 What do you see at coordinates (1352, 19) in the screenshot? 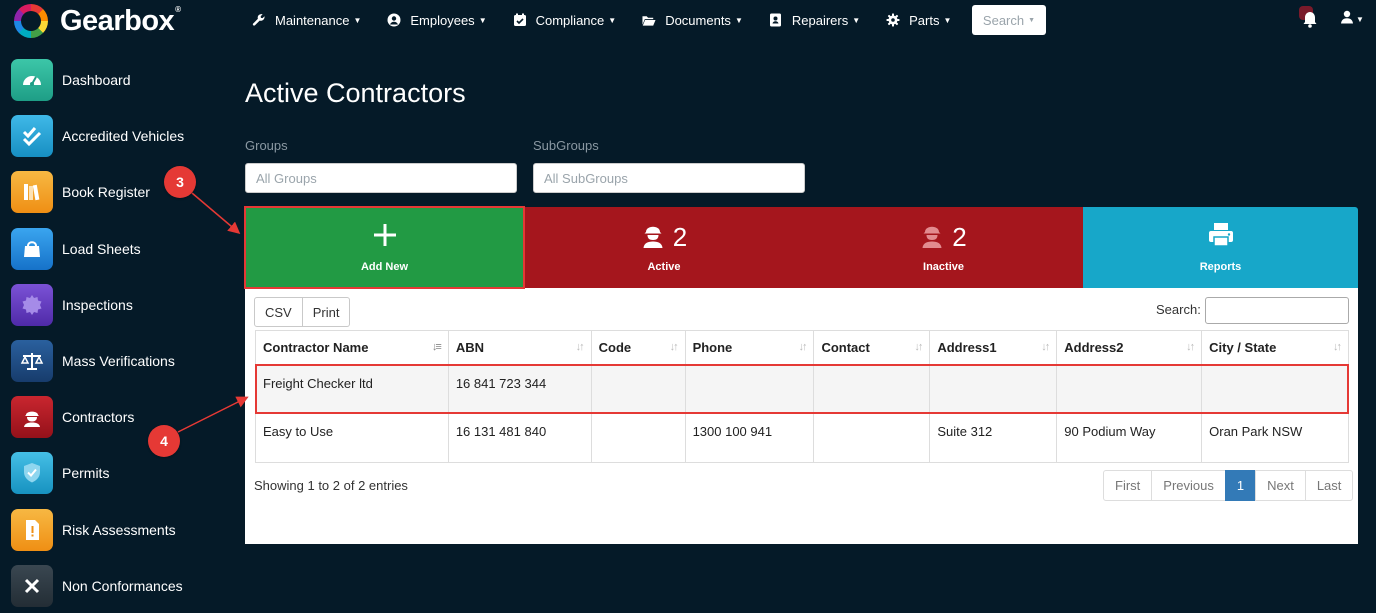
I see `user-menu: ▼` at bounding box center [1352, 19].